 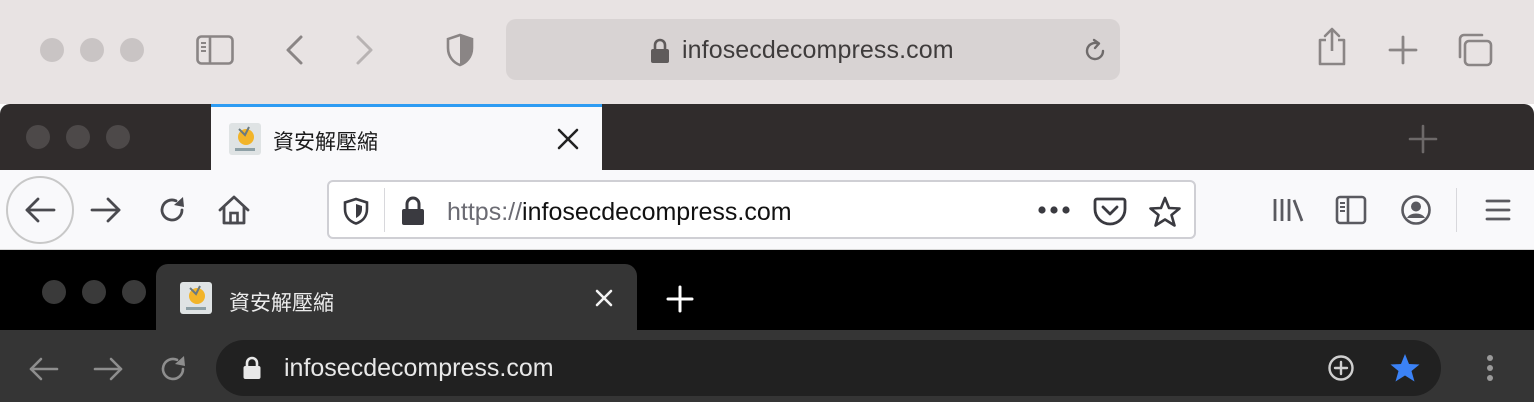 I want to click on pocket-icon, so click(x=1110, y=211).